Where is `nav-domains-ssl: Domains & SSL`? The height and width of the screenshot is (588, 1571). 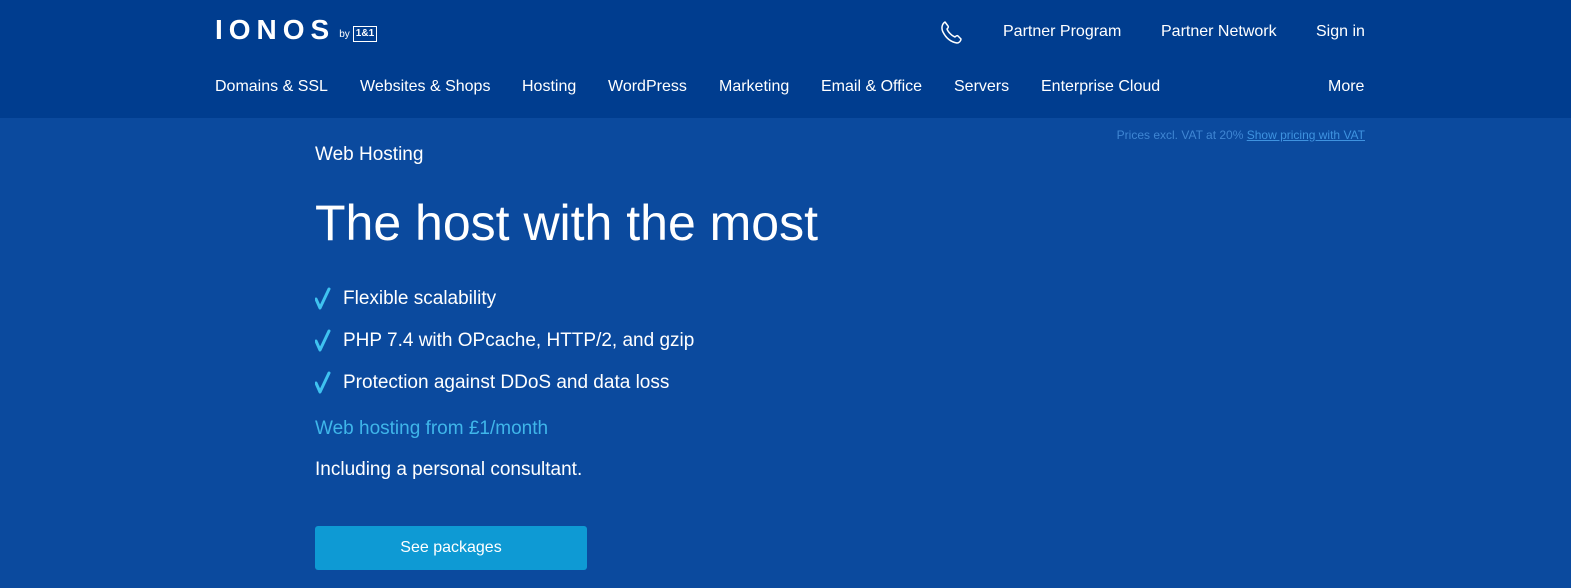
nav-domains-ssl: Domains & SSL is located at coordinates (271, 87).